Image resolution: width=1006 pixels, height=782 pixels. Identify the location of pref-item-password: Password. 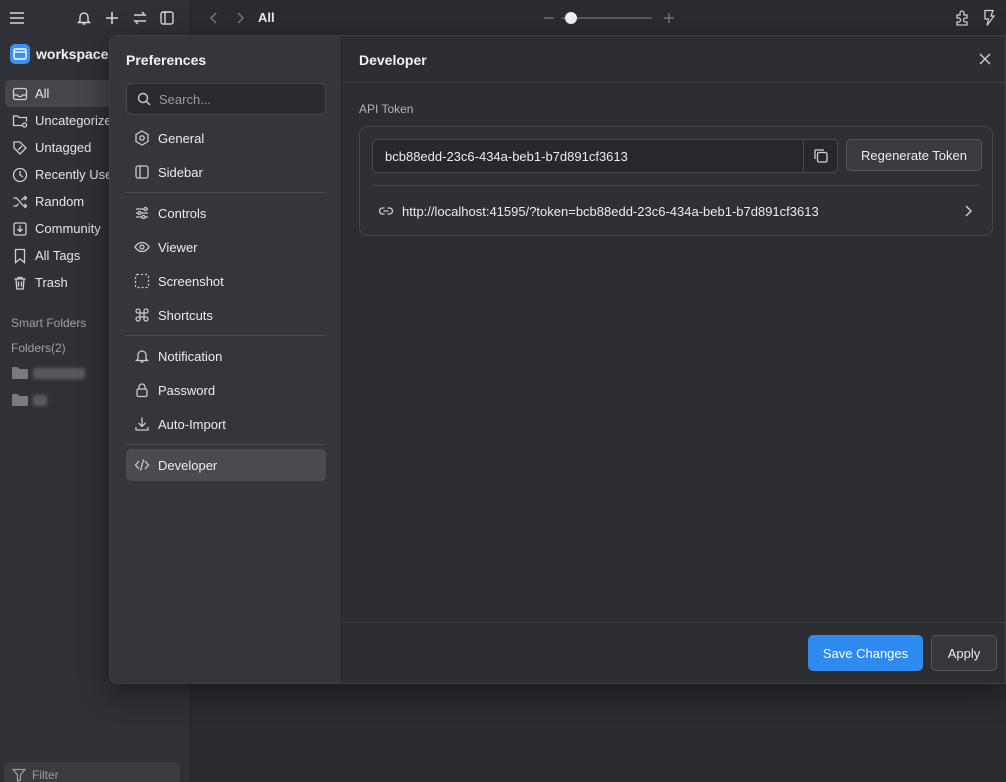
(226, 390).